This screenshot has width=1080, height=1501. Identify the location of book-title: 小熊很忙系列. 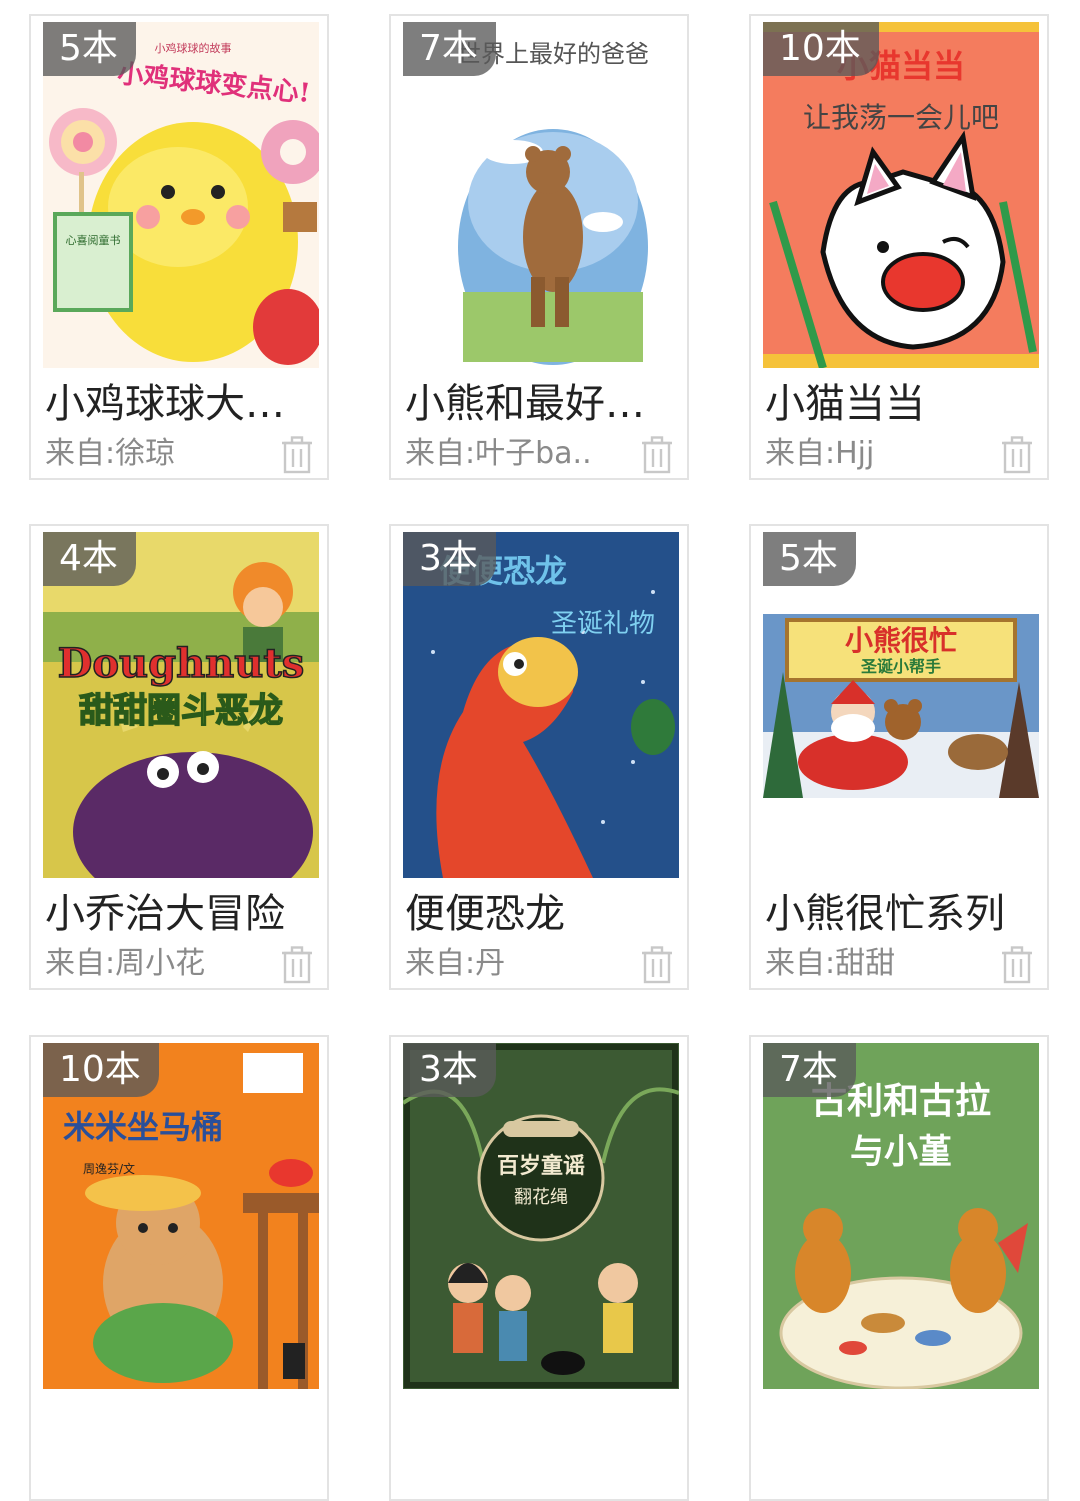
(901, 914).